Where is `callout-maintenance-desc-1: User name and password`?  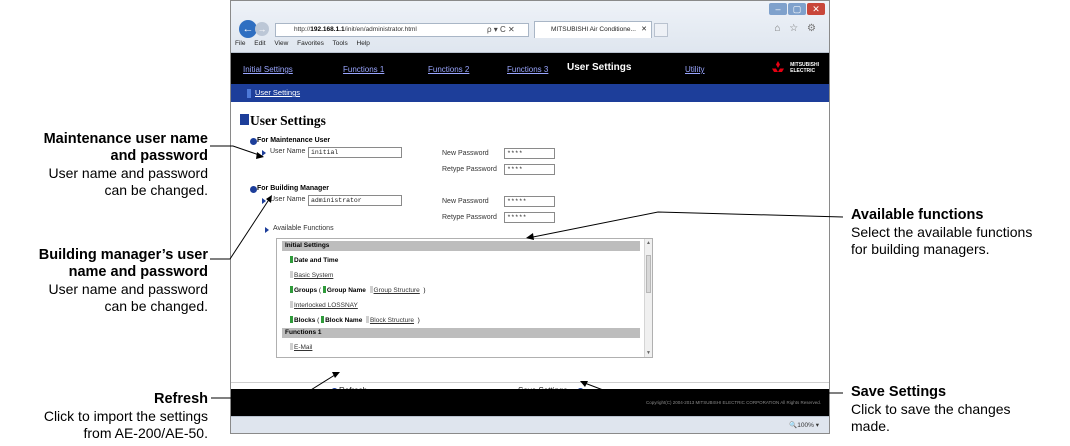 callout-maintenance-desc-1: User name and password is located at coordinates (128, 173).